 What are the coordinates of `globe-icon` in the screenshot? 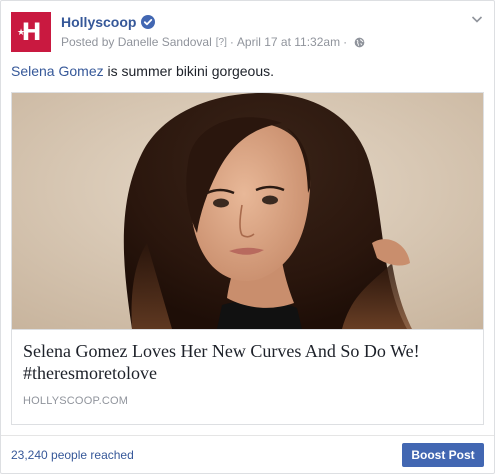 It's located at (359, 42).